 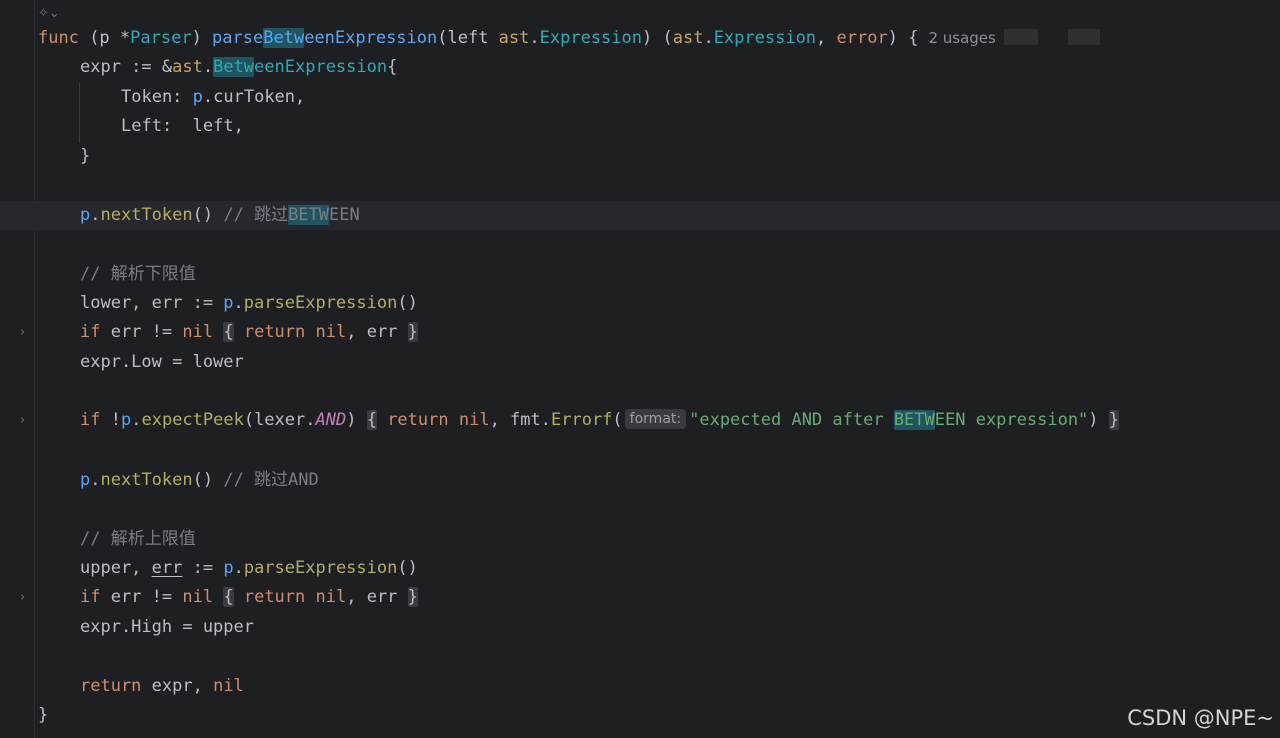 I want to click on code-text: !, so click(x=110, y=420).